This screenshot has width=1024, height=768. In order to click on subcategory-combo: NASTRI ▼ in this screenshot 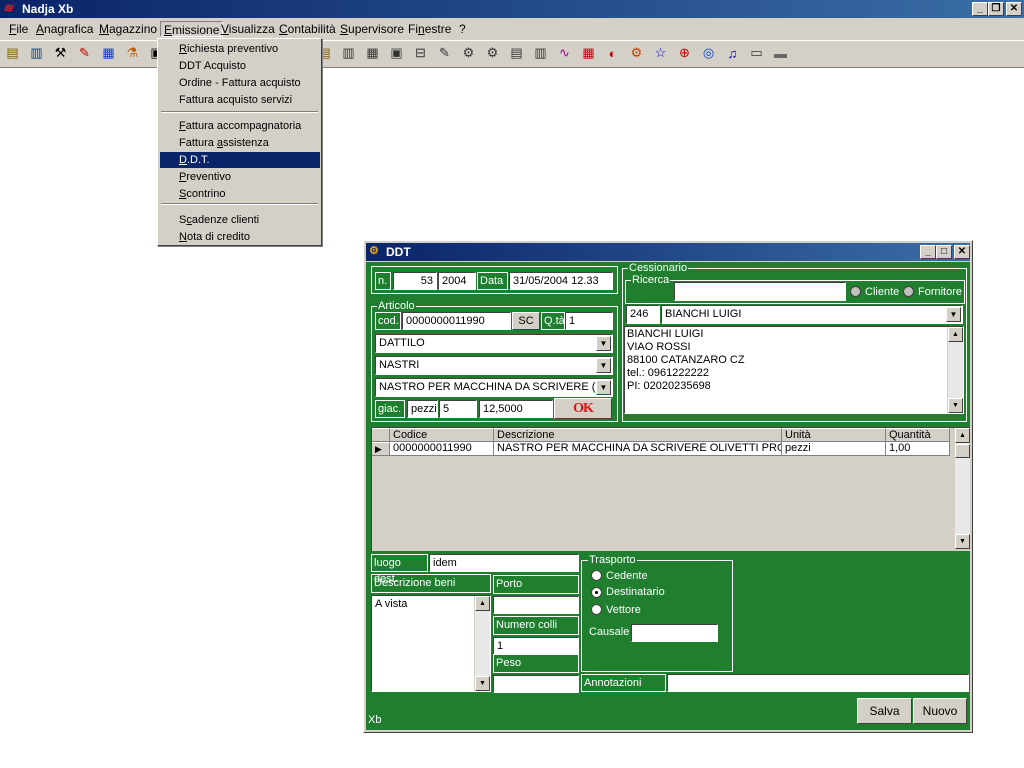, I will do `click(494, 365)`.